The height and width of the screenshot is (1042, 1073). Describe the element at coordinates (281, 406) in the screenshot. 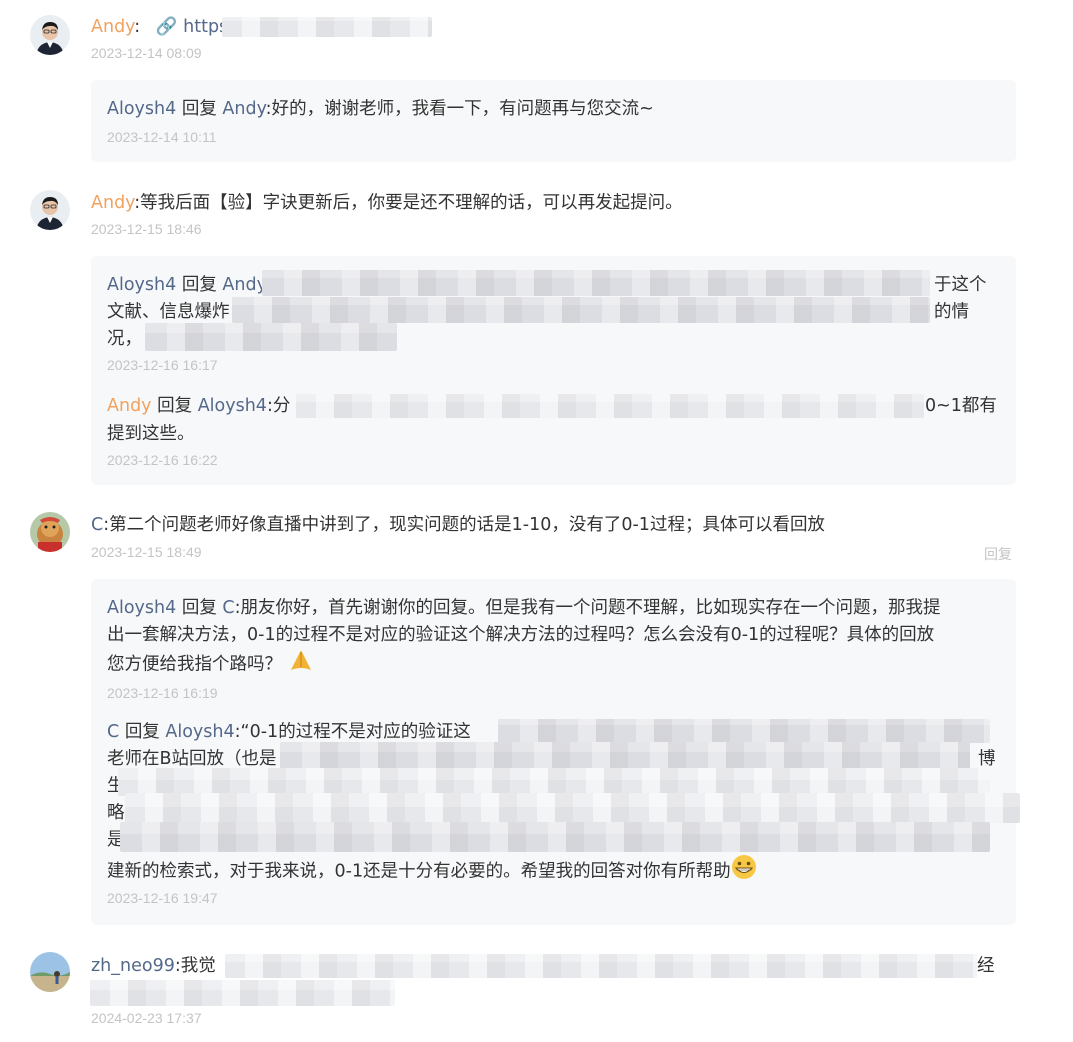

I see `reply-text-fragment: 分` at that location.